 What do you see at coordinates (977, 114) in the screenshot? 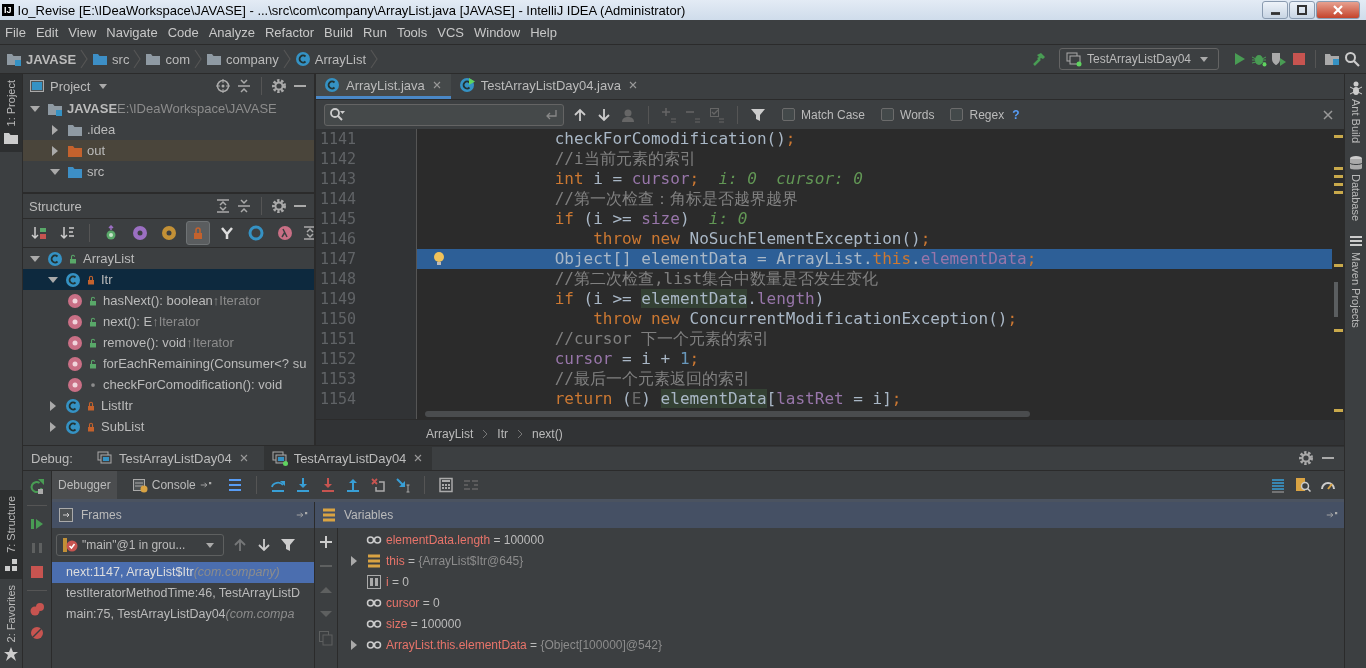
I see `find-option: Regex` at bounding box center [977, 114].